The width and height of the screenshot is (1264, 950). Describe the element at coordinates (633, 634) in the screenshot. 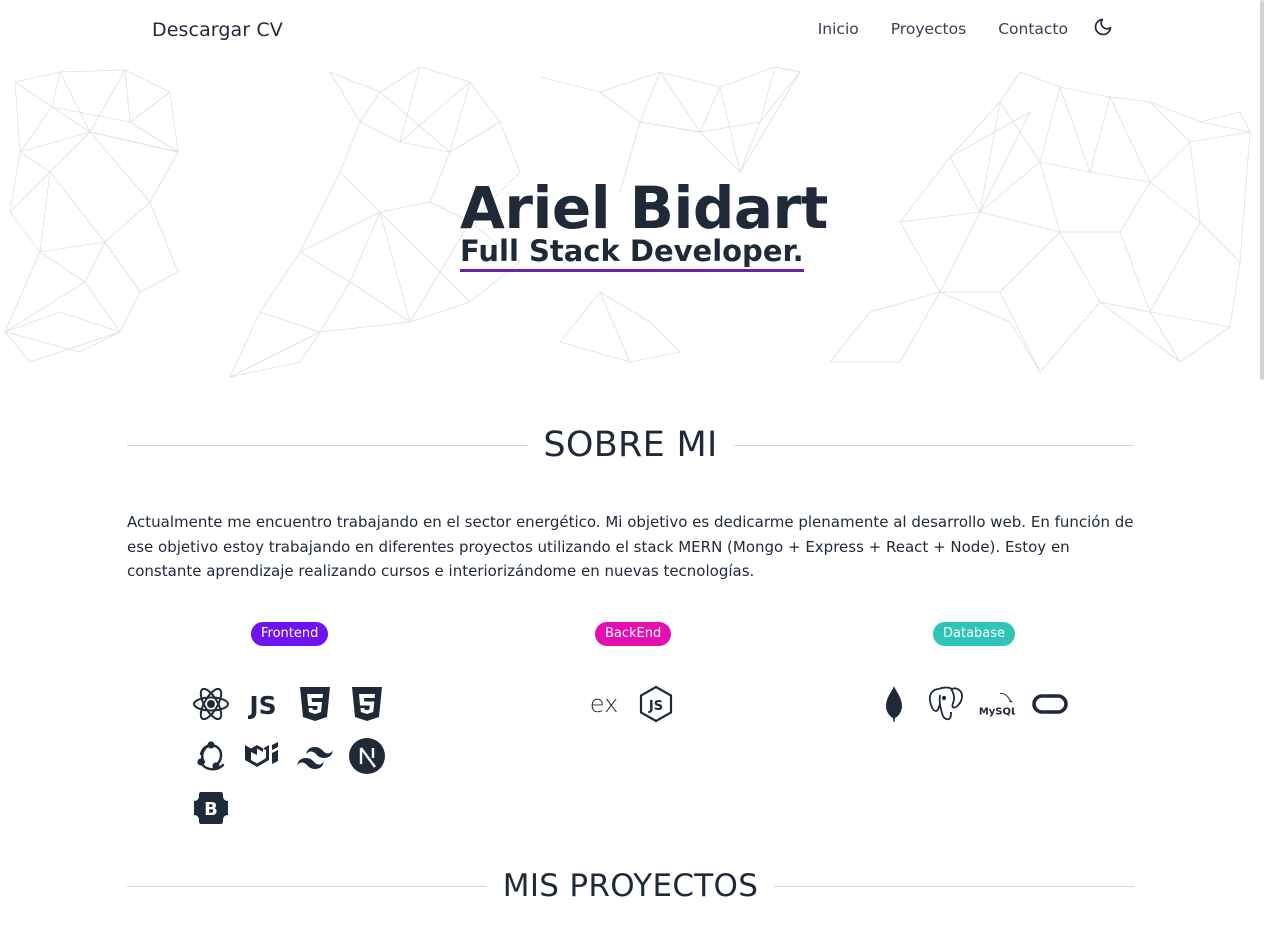

I see `backend-badge: BackEnd` at that location.